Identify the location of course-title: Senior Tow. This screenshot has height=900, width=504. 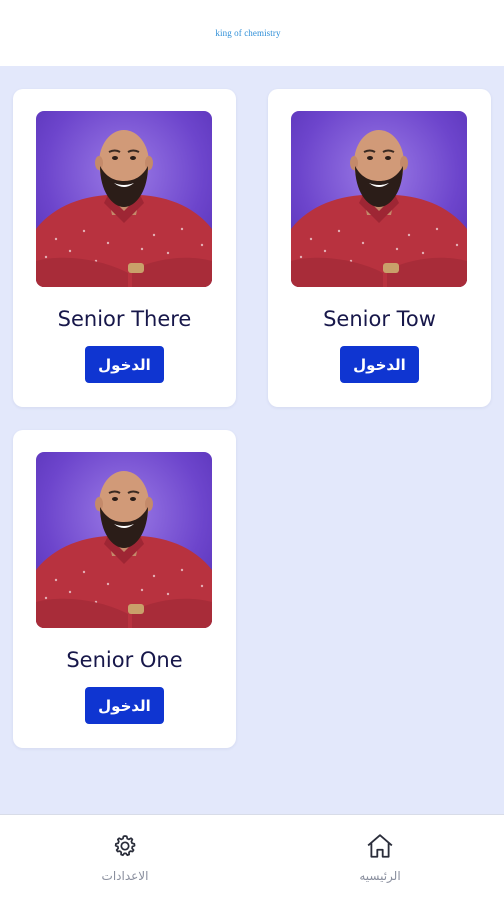
(379, 319).